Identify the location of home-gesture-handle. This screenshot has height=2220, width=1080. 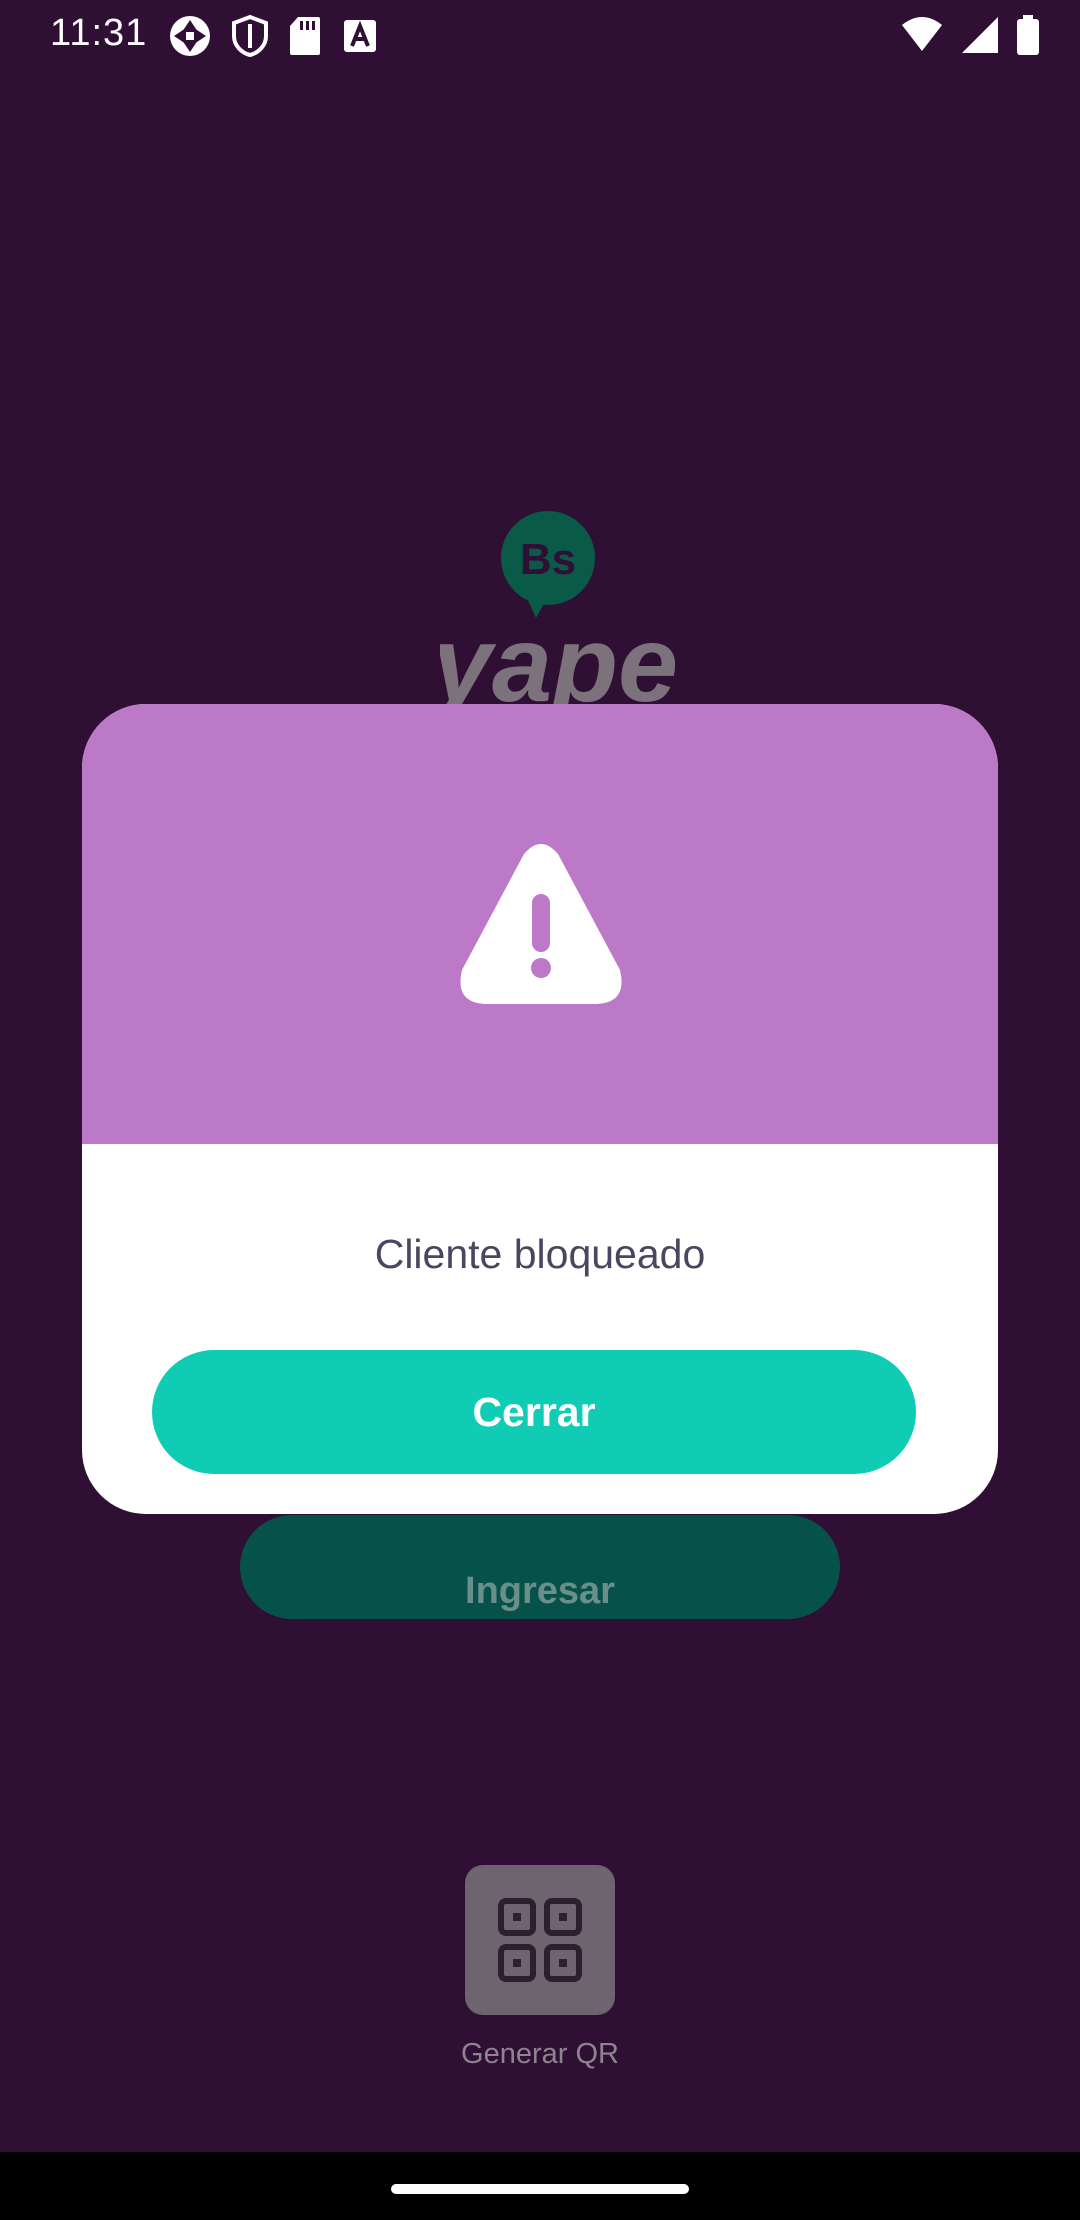
(540, 2189).